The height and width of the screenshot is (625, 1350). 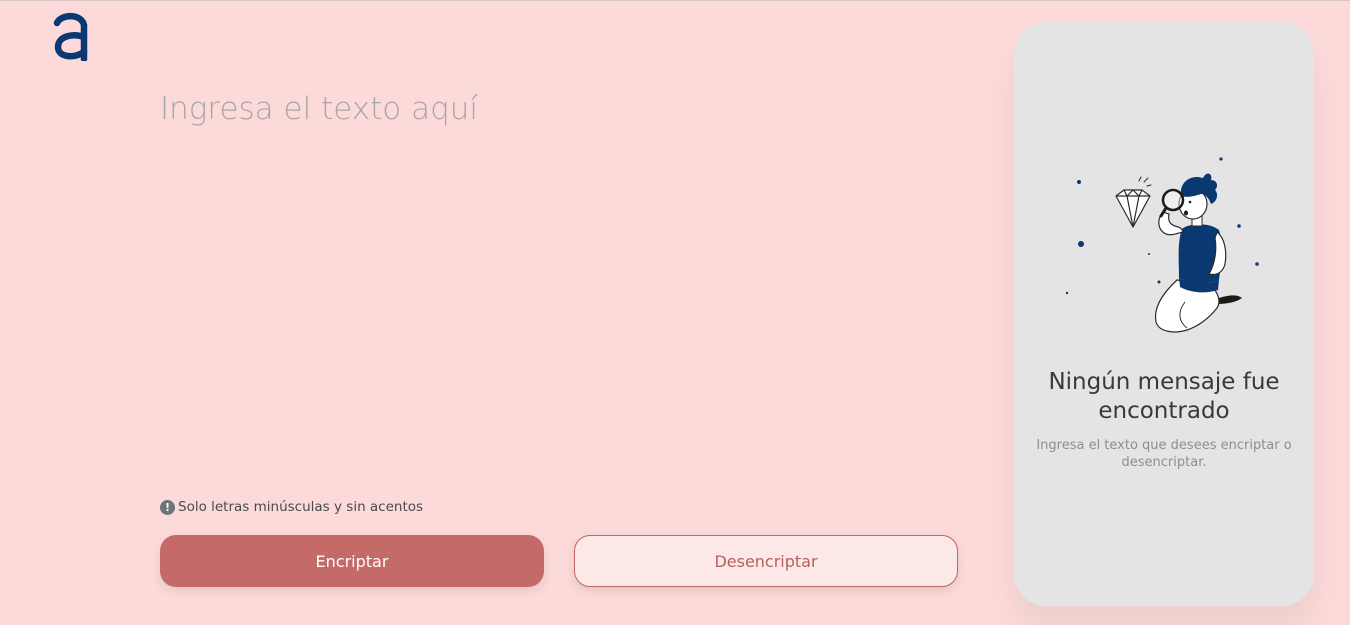 I want to click on alura-logo-icon, so click(x=70, y=36).